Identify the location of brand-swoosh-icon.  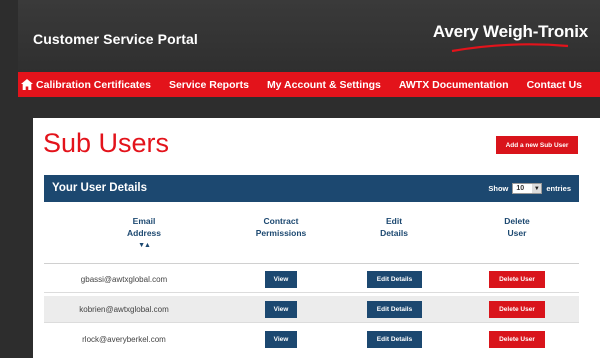
(510, 48).